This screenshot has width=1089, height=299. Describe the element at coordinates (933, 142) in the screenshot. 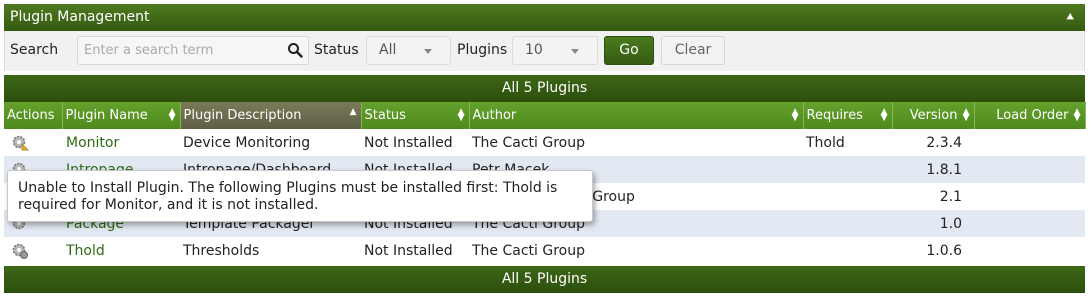

I see `plugin-version: 2.3.4` at that location.